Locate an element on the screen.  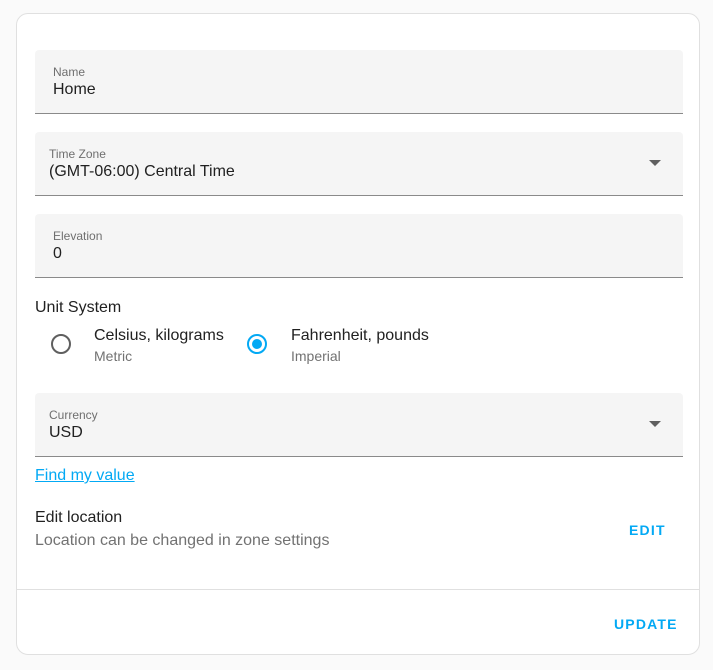
elevation-field-label: Elevation is located at coordinates (78, 236).